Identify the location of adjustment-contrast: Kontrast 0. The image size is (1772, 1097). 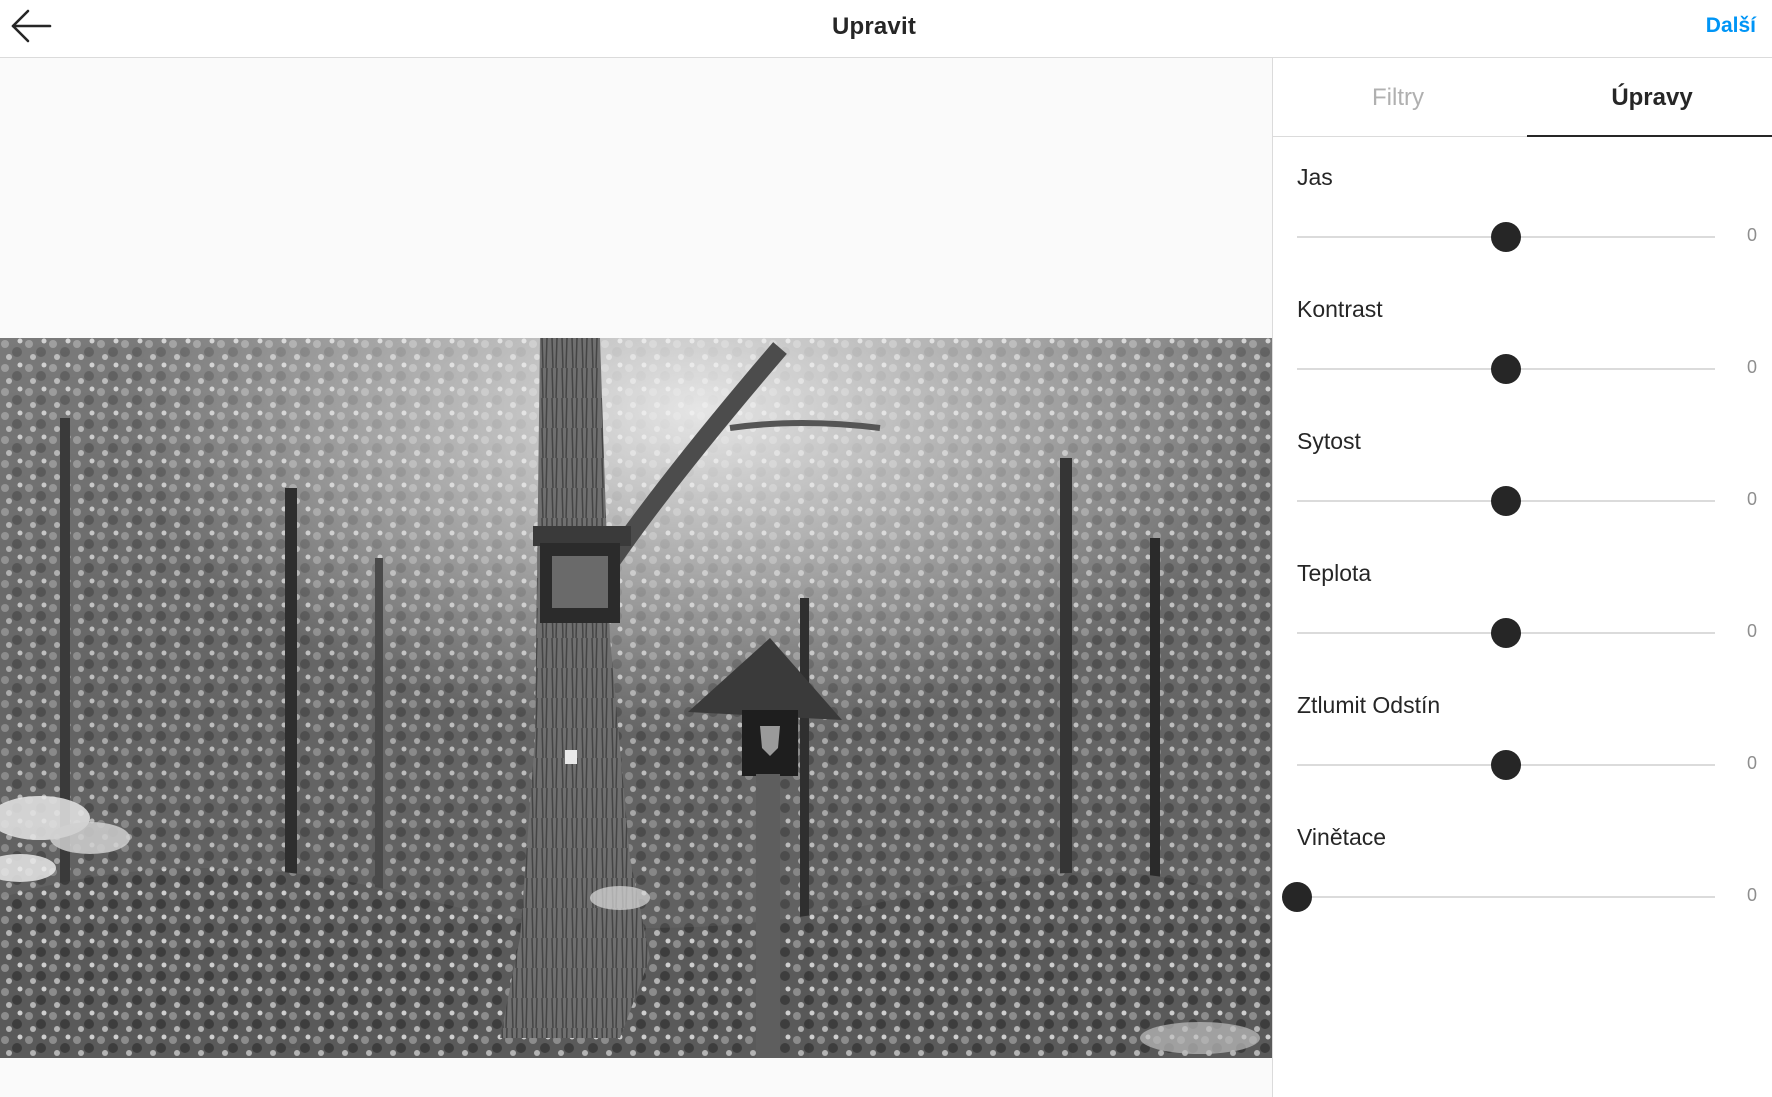
(1532, 354).